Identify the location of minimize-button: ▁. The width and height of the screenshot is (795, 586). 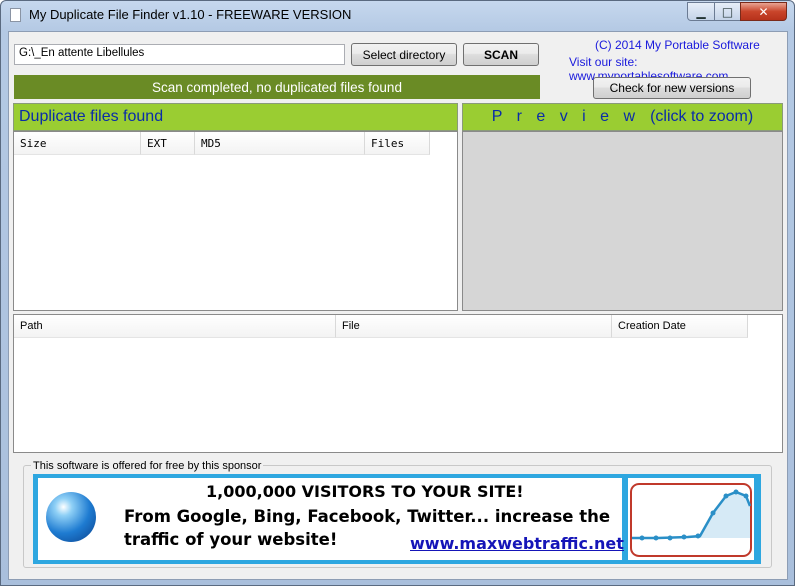
(701, 11).